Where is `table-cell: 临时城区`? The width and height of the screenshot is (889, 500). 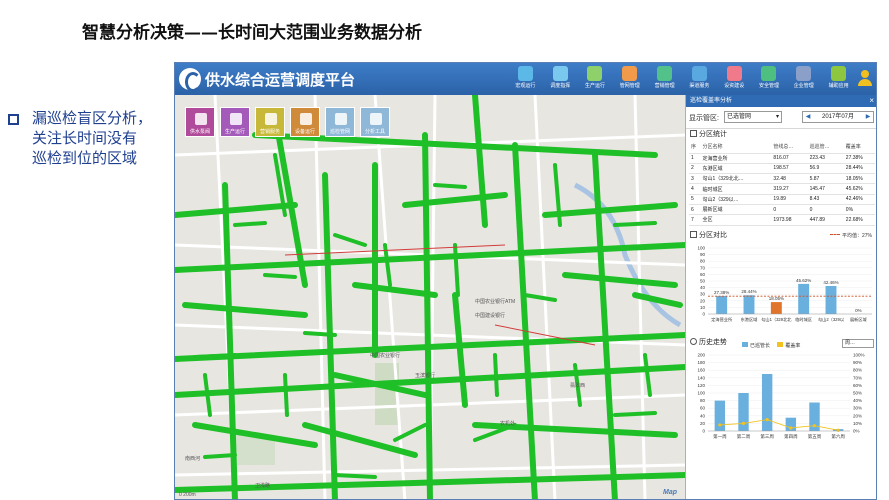 table-cell: 临时城区 is located at coordinates (736, 189).